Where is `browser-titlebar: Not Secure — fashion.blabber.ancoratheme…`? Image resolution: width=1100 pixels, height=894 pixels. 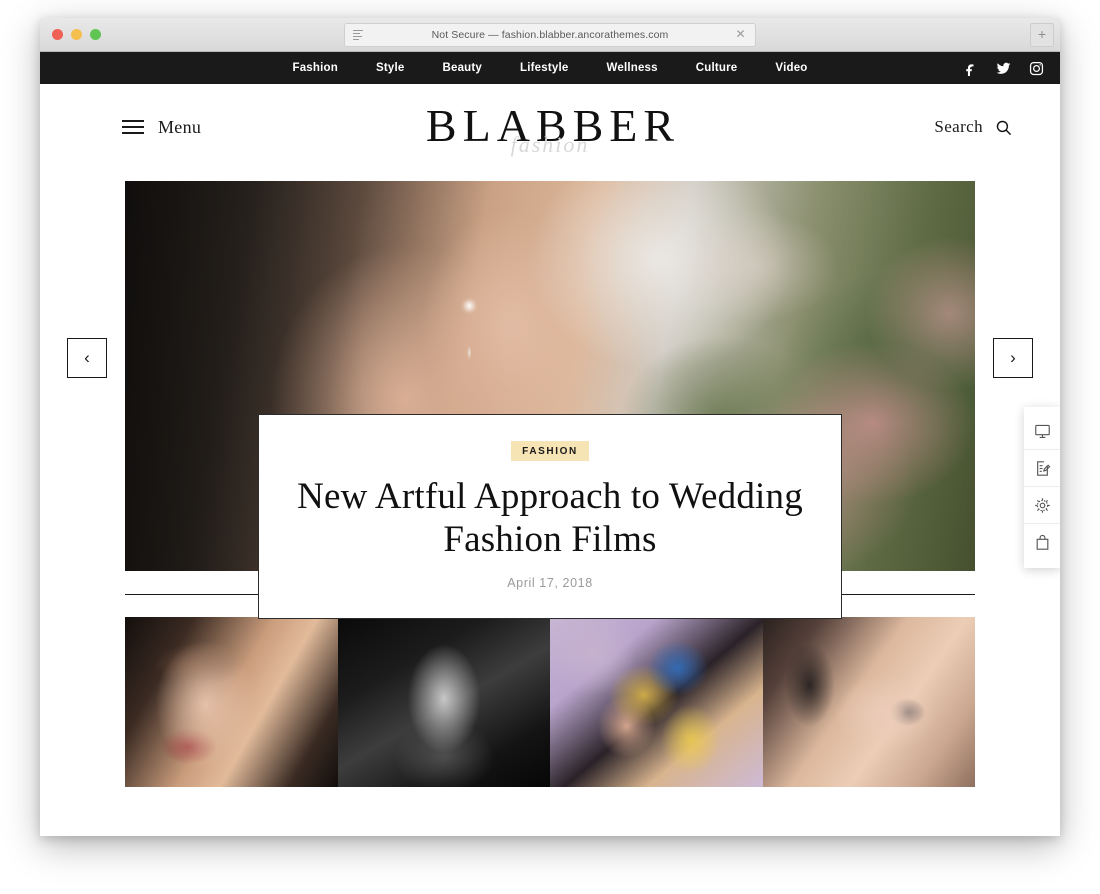 browser-titlebar: Not Secure — fashion.blabber.ancoratheme… is located at coordinates (550, 35).